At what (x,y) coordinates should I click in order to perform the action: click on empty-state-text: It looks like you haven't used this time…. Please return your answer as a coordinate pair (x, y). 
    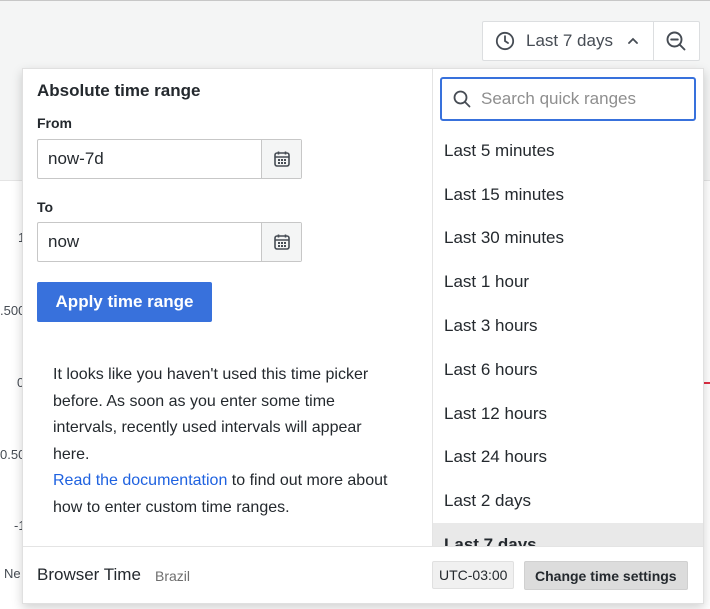
    Looking at the image, I should click on (211, 414).